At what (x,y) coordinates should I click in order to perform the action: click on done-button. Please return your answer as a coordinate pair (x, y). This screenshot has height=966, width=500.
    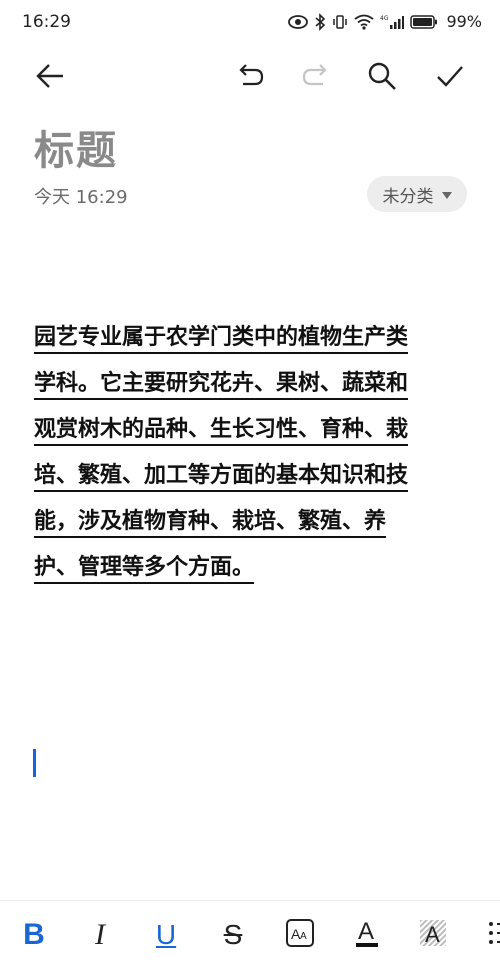
    Looking at the image, I should click on (450, 78).